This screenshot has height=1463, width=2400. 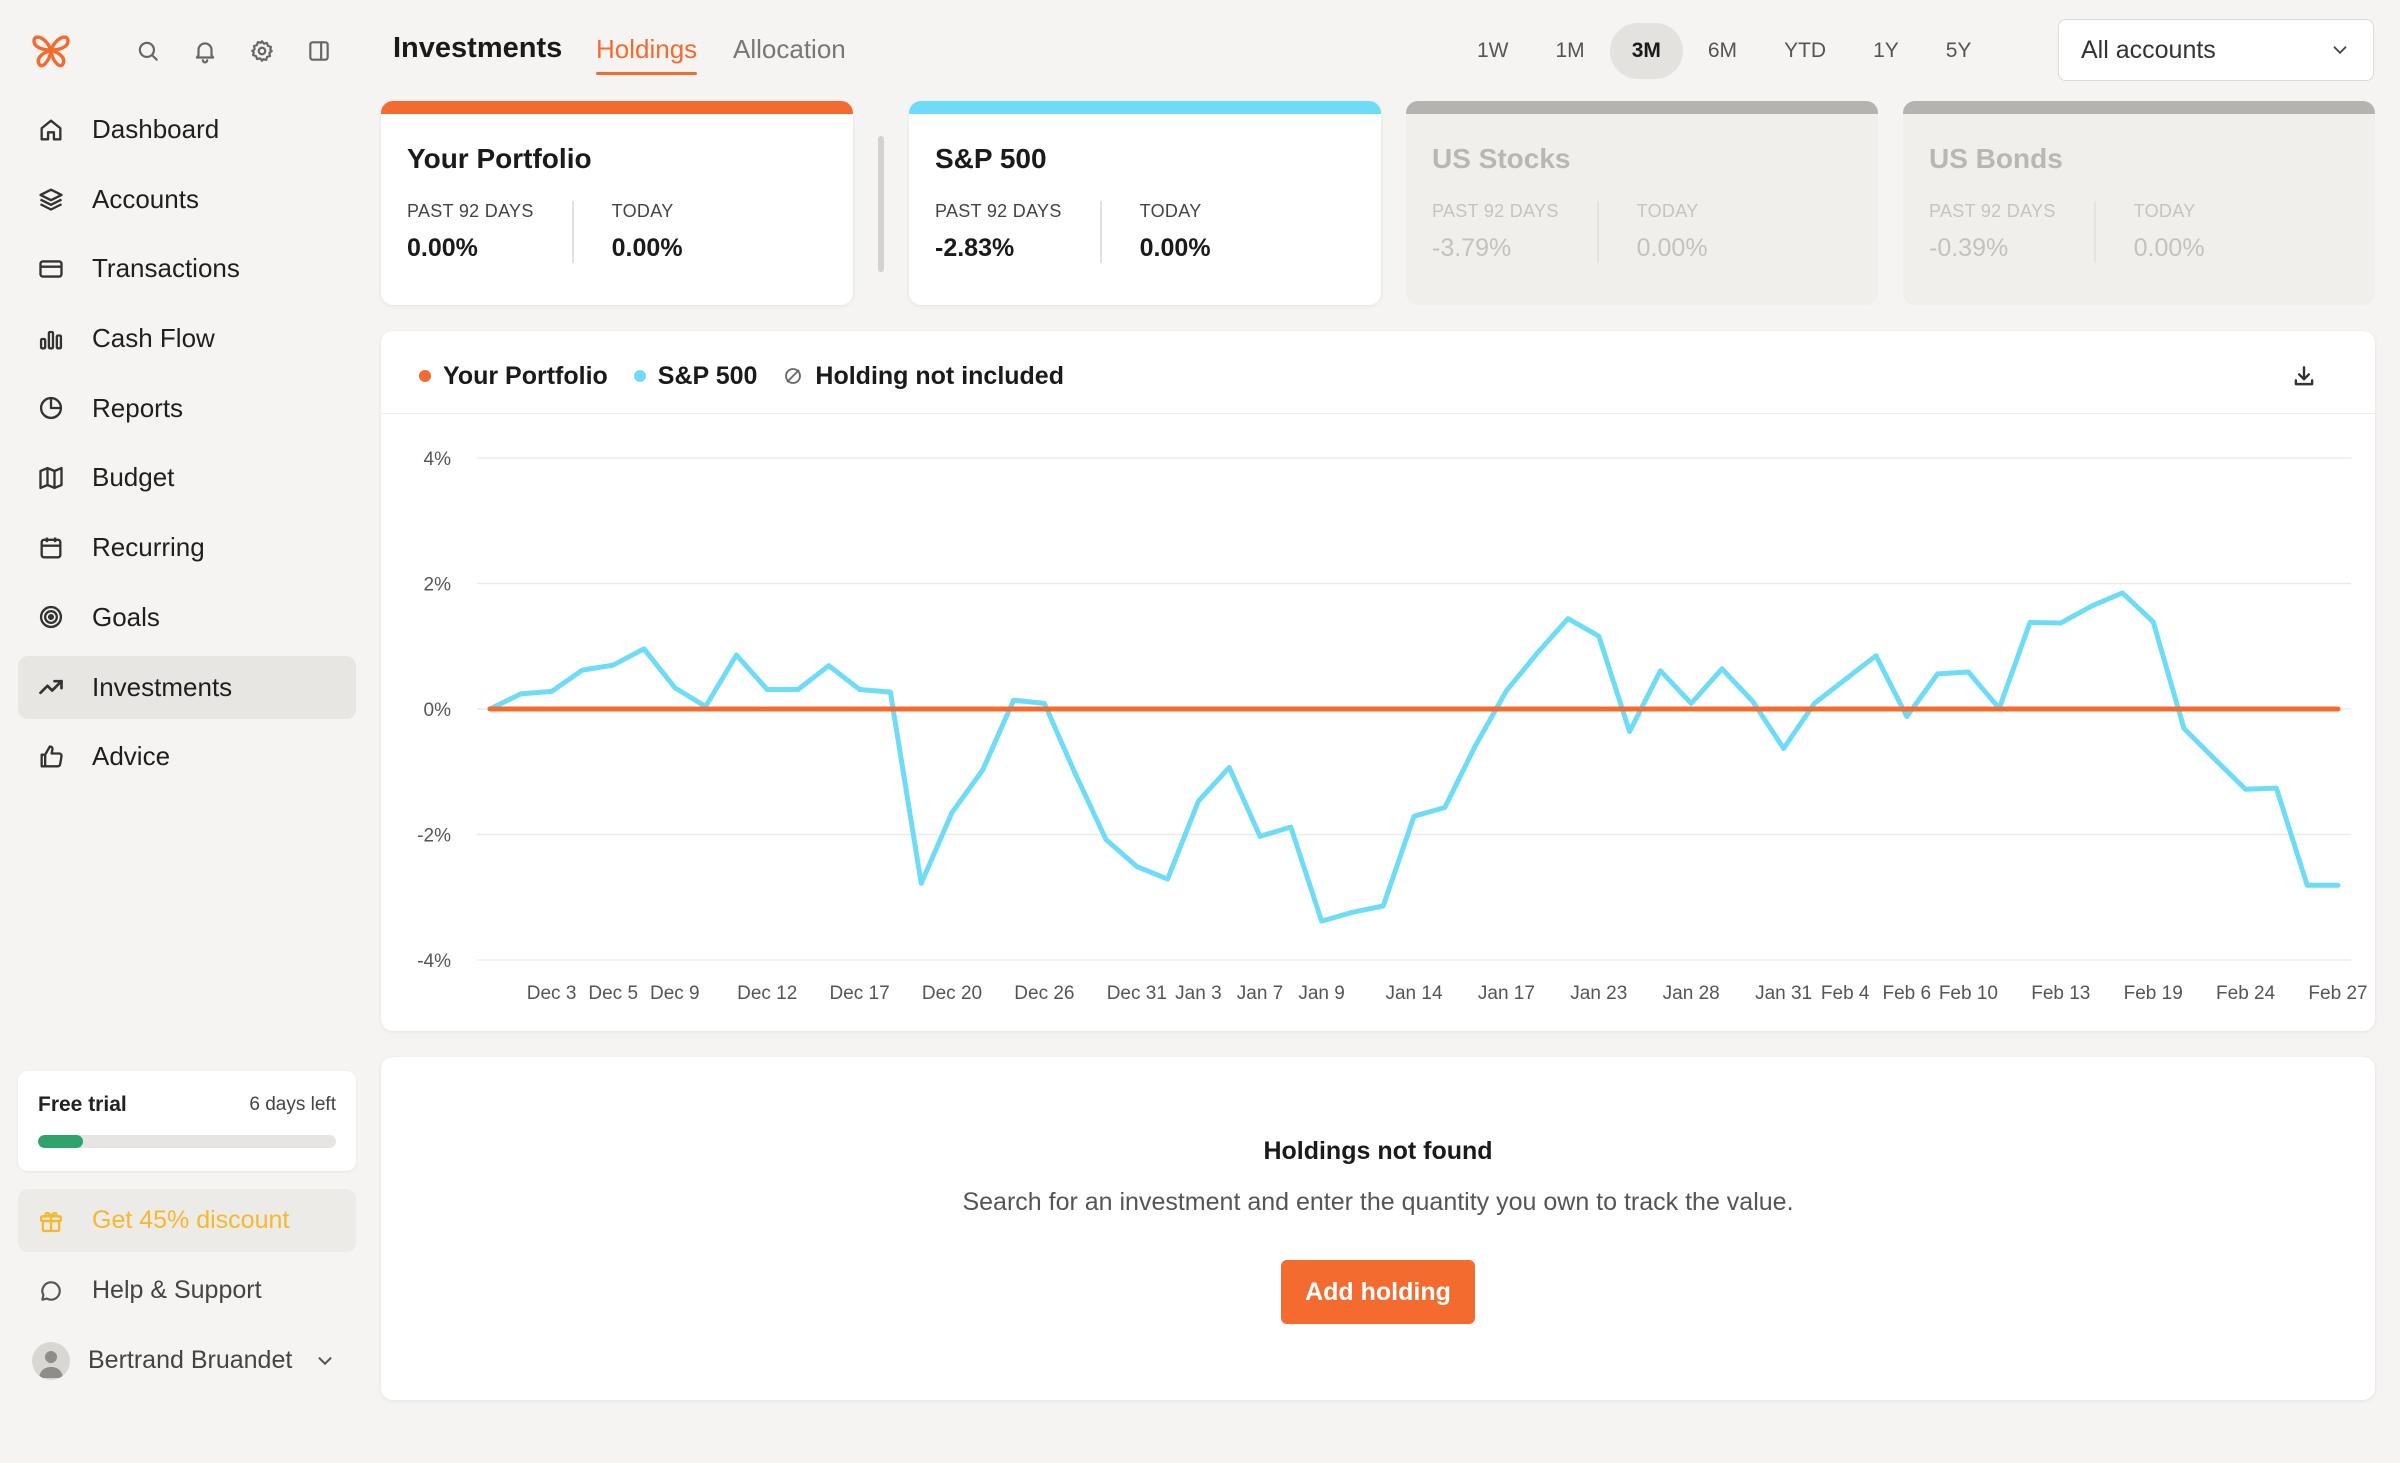 I want to click on range-6m: 6M, so click(x=1722, y=51).